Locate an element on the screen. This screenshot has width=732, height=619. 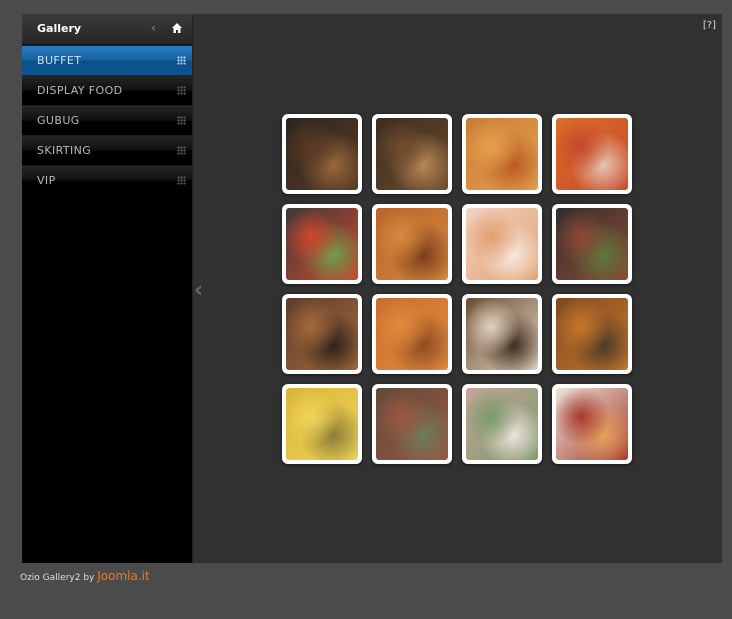
sidebar-item-label: DISPLAY FOOD is located at coordinates (80, 90).